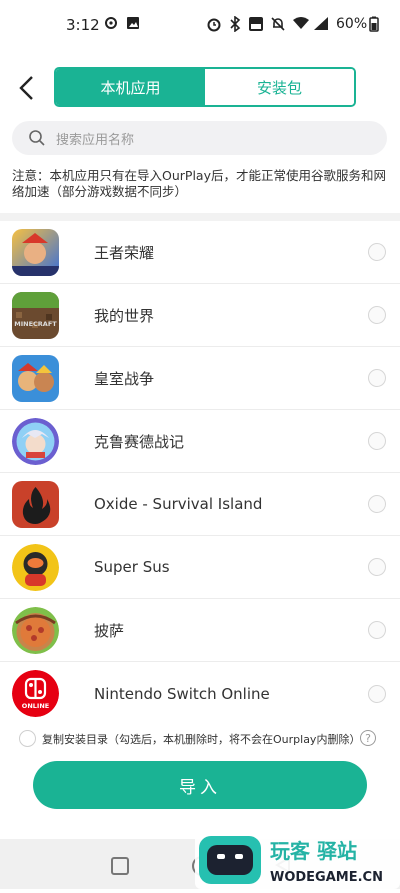 The width and height of the screenshot is (400, 893). What do you see at coordinates (200, 567) in the screenshot?
I see `list-item: Super Sus` at bounding box center [200, 567].